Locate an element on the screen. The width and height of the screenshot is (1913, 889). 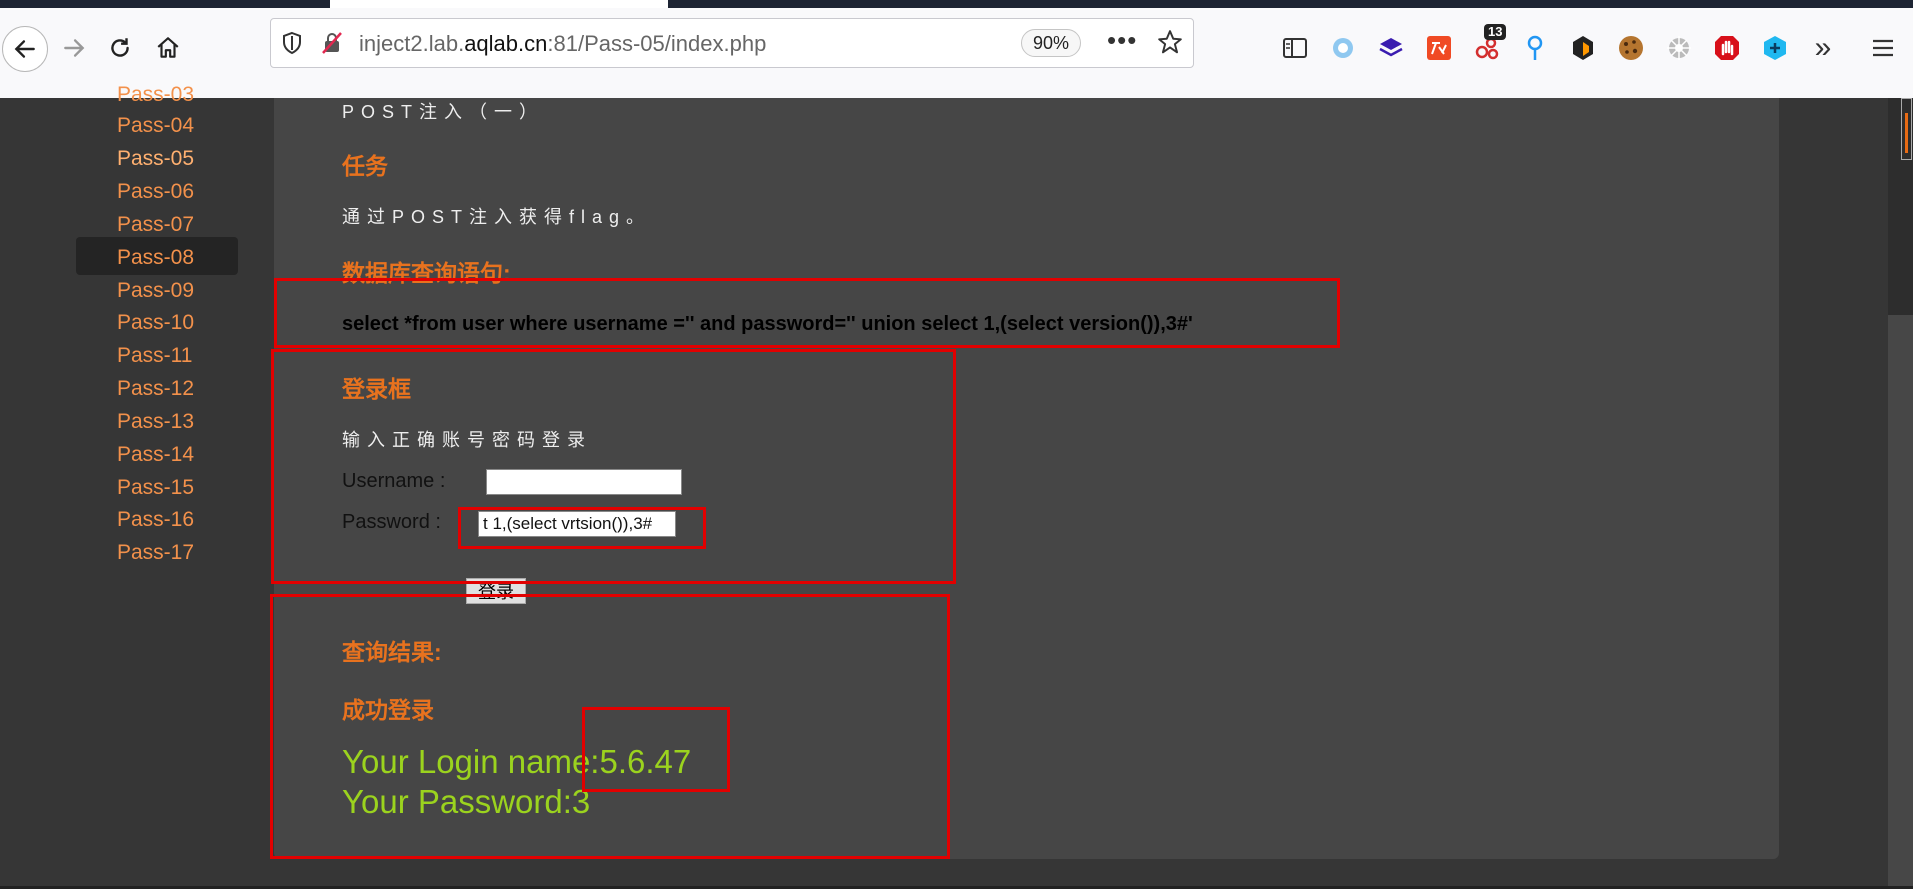
page-subtitle: POST注入（一） is located at coordinates (443, 112).